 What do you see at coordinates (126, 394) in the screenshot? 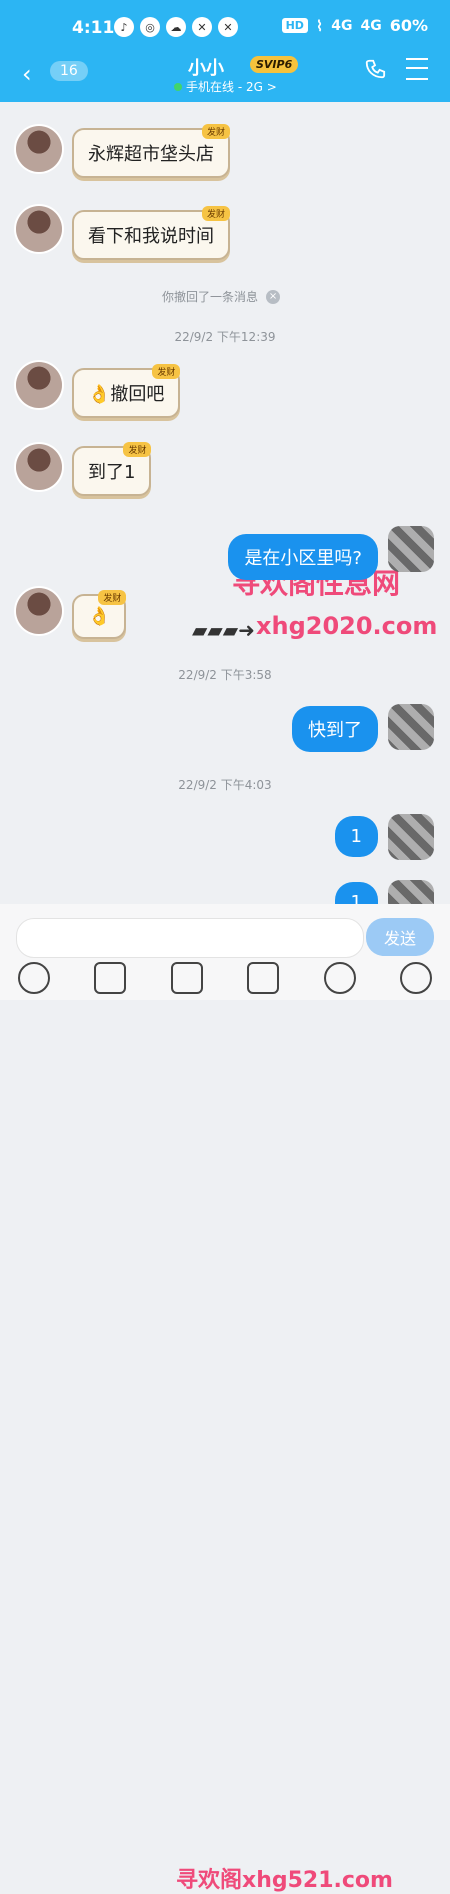
I see `message-text: 👌撤回吧` at bounding box center [126, 394].